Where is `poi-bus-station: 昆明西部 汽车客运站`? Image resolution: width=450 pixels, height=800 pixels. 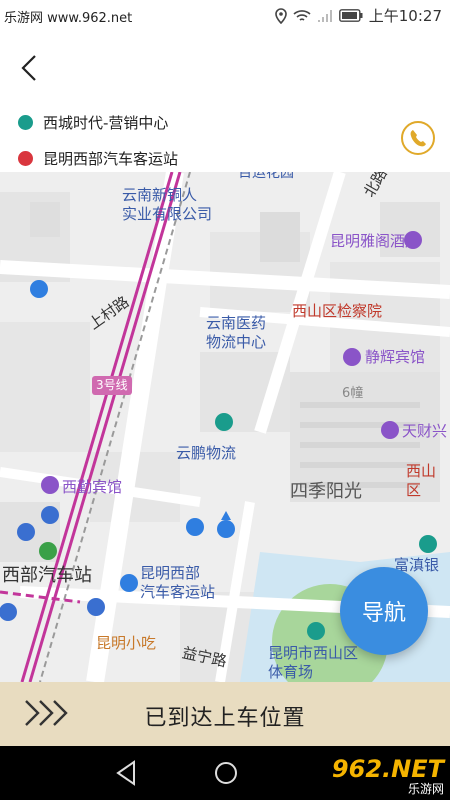 poi-bus-station: 昆明西部 汽车客运站 is located at coordinates (177, 583).